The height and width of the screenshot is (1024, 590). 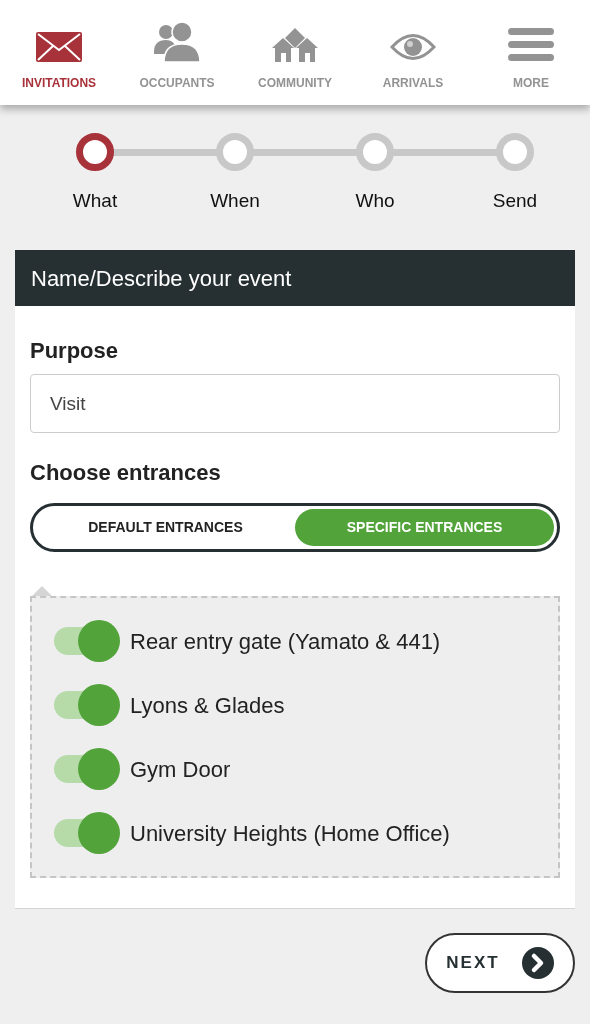 I want to click on nav-tab: OCCUPANTS, so click(x=177, y=52).